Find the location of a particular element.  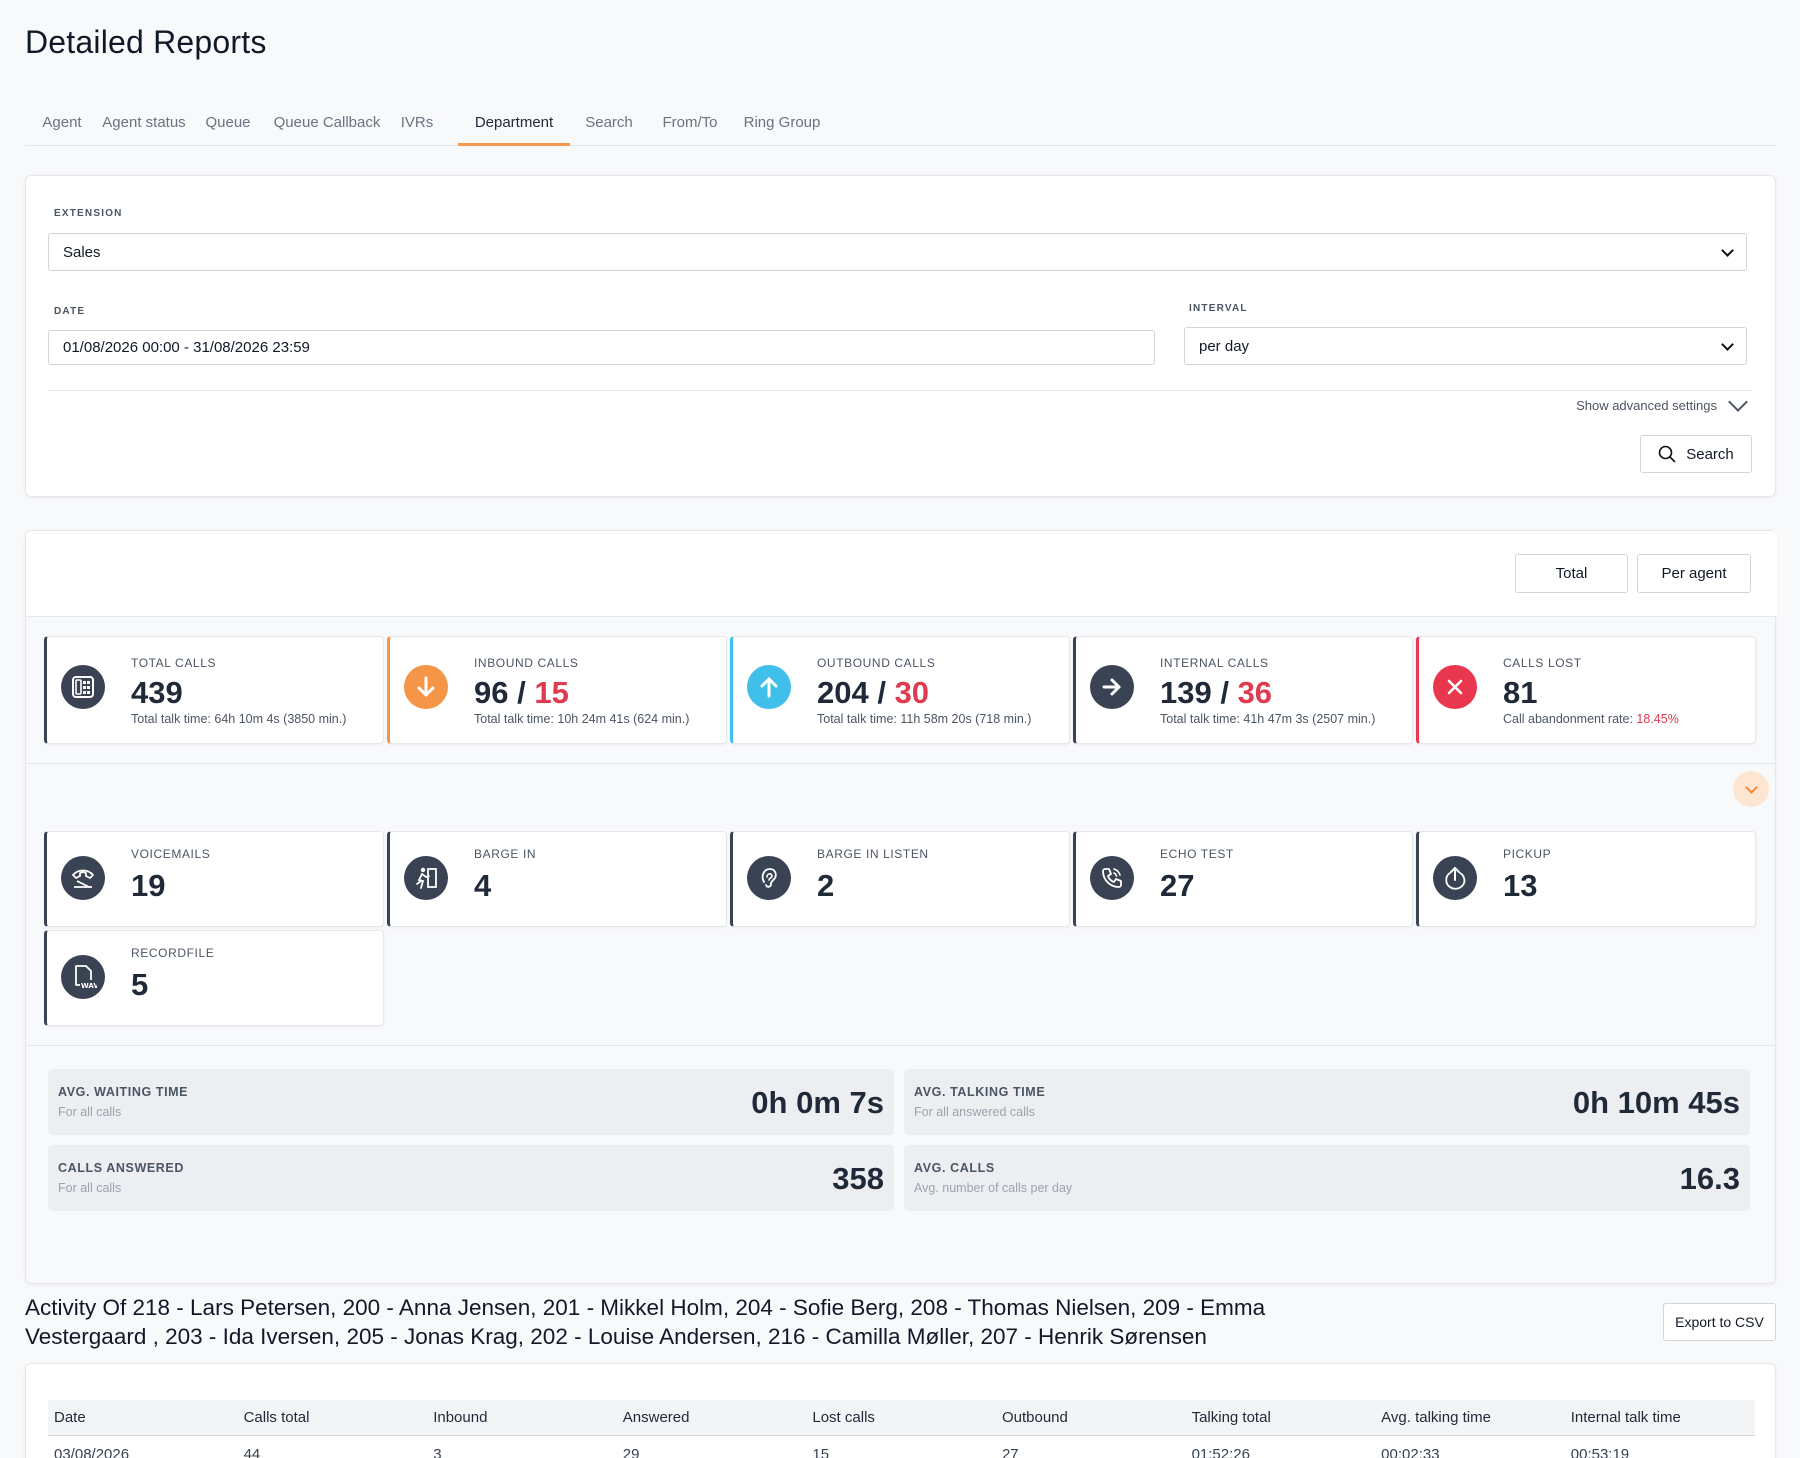

avg-title: CALLS ANSWERED is located at coordinates (121, 1168).